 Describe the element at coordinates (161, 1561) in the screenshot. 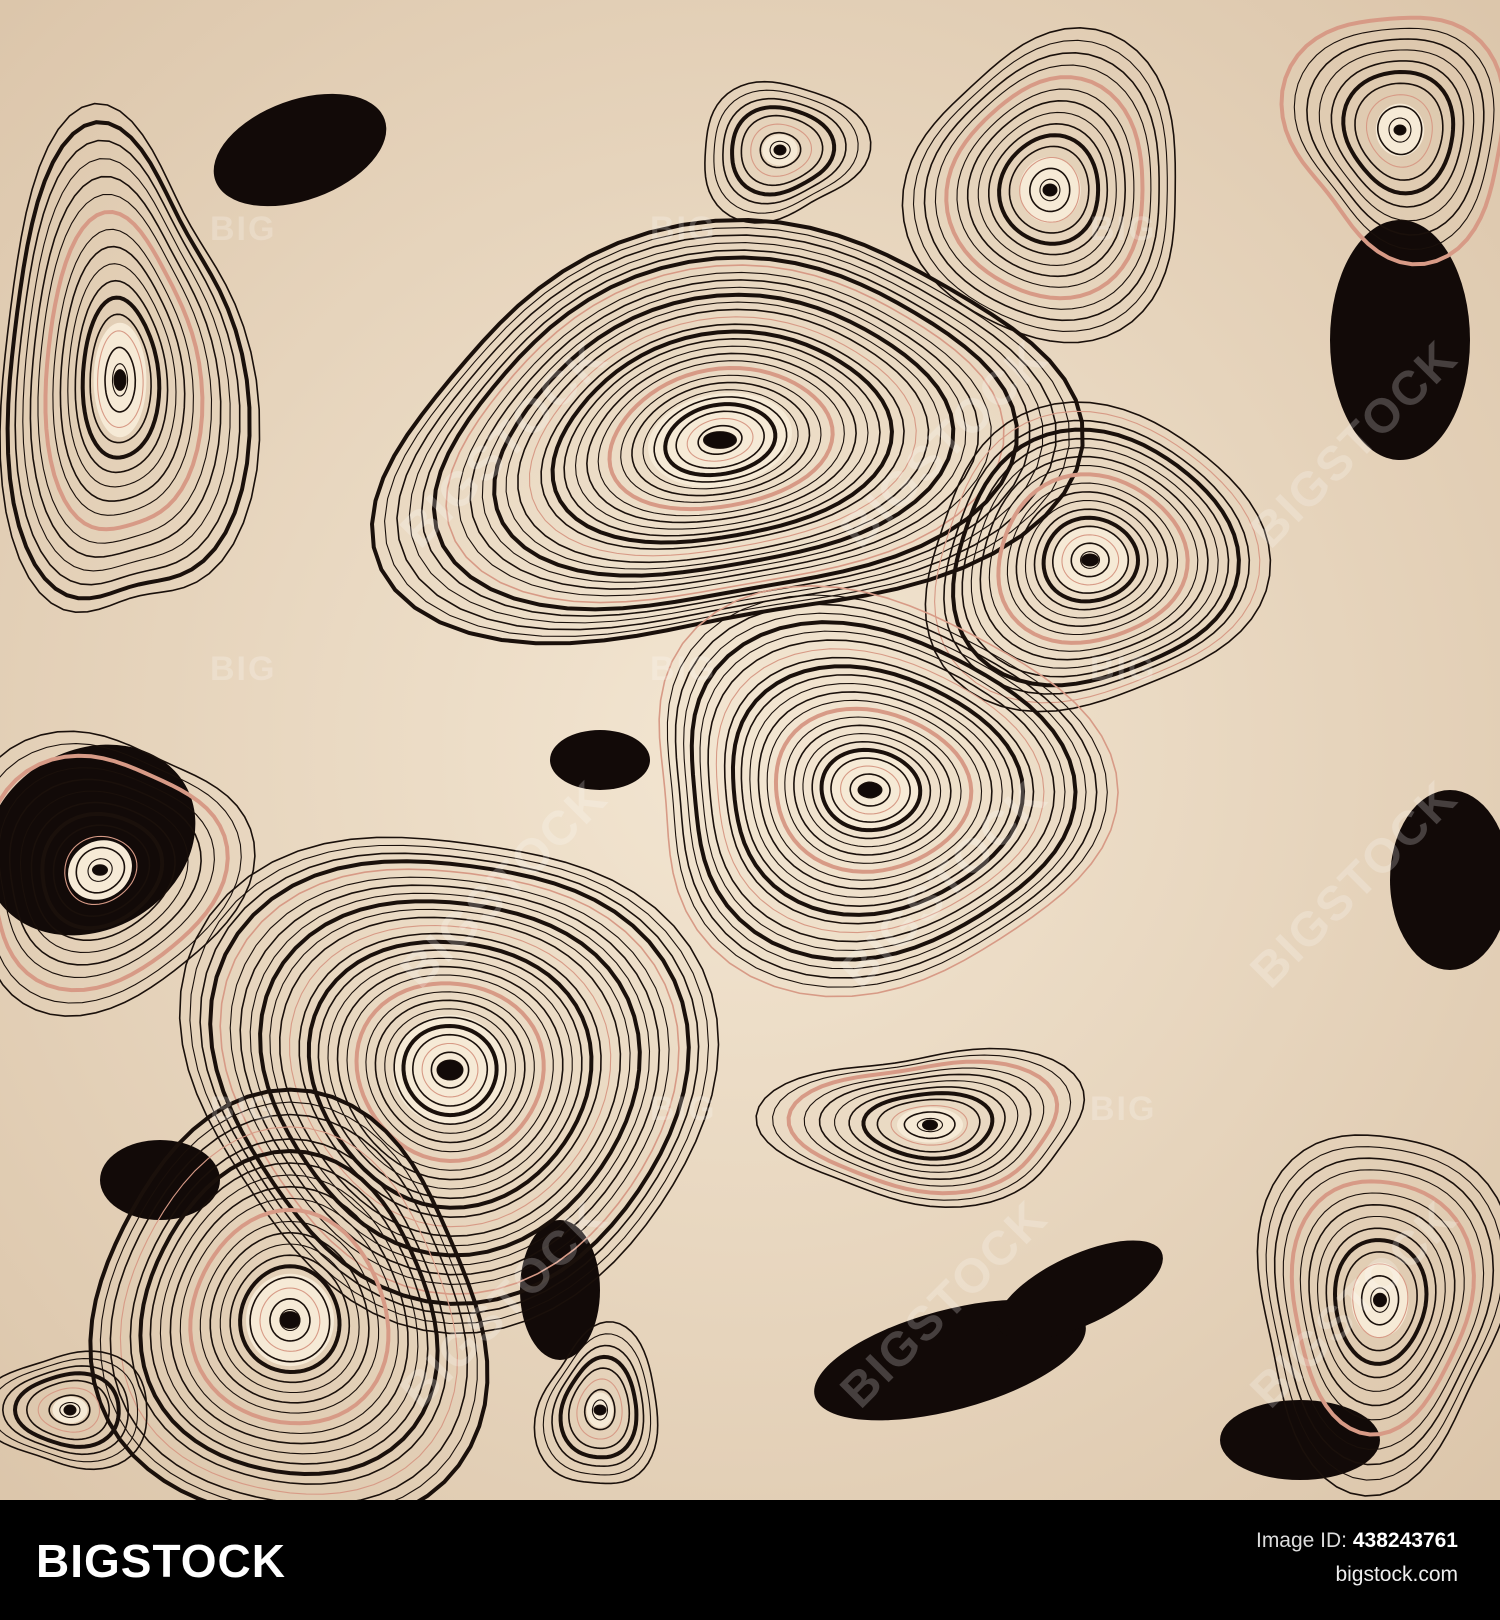

I see `bigstock-logo: BIGSTOCK` at that location.